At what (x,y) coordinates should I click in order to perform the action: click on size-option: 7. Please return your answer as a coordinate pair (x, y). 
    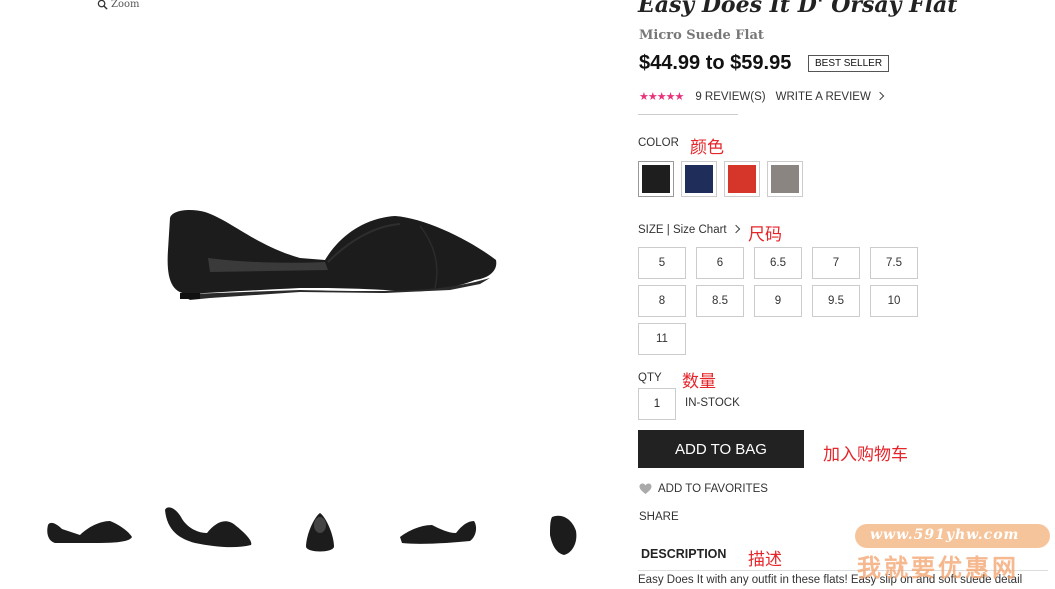
    Looking at the image, I should click on (836, 263).